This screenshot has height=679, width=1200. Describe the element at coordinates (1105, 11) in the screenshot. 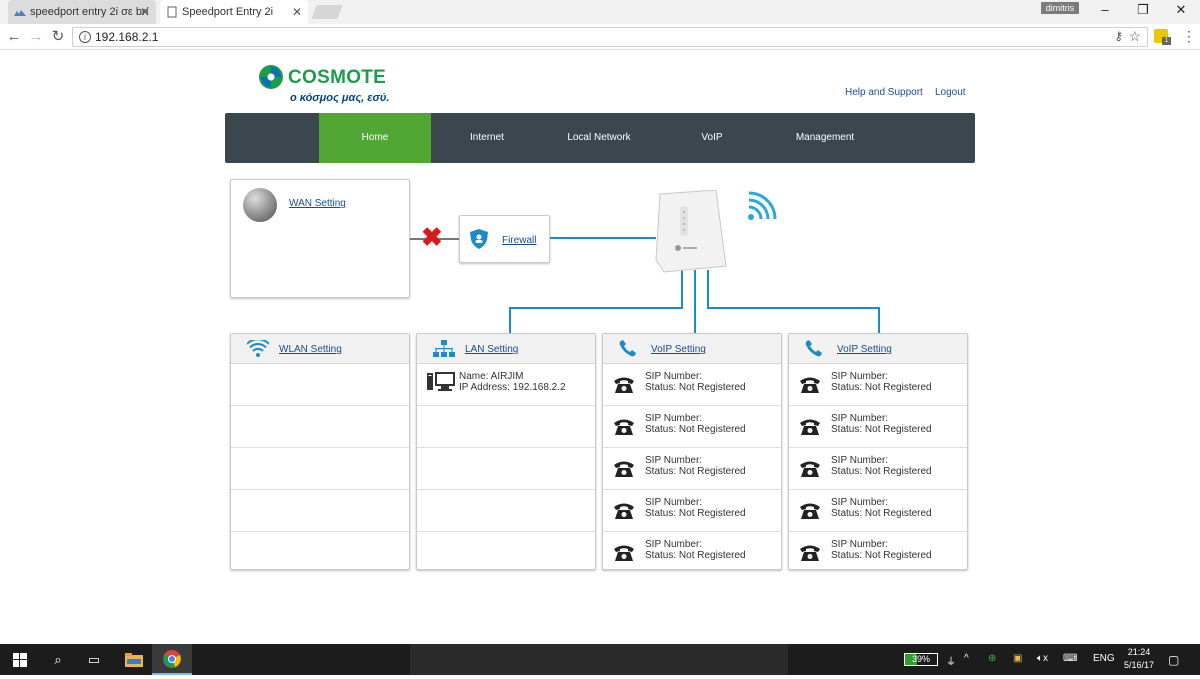

I see `minimize-icon: –` at that location.